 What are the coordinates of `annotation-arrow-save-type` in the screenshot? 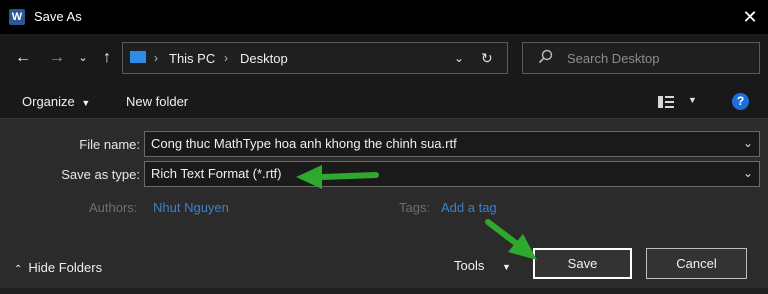 It's located at (337, 177).